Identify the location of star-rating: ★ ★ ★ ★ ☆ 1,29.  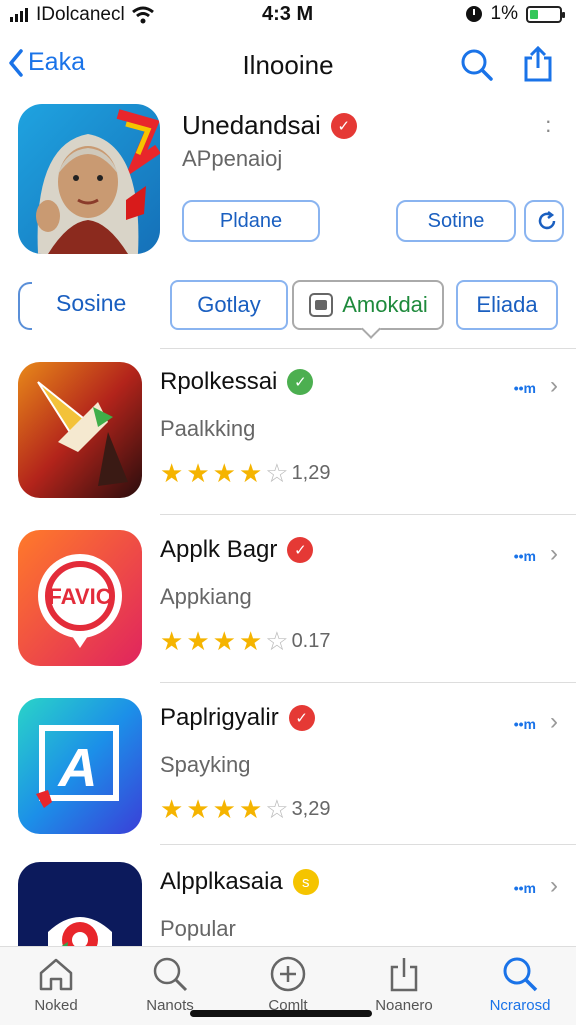
(245, 473).